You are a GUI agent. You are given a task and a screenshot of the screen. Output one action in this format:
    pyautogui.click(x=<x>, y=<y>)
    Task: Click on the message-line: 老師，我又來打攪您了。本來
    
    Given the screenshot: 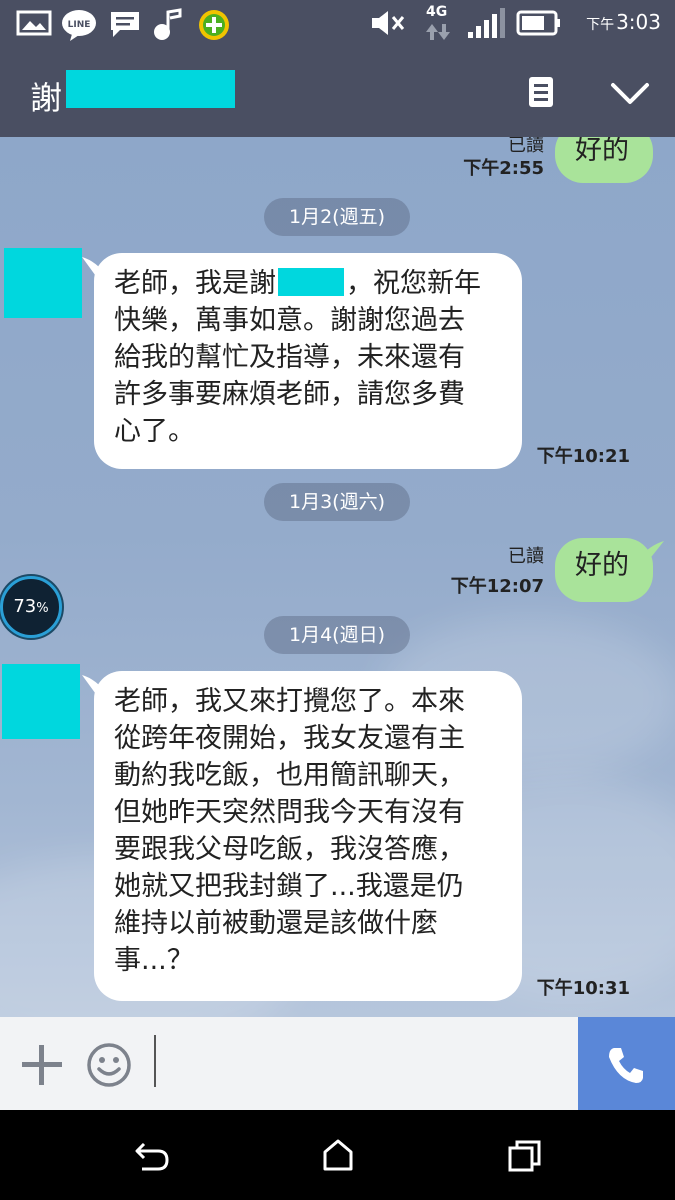 What is the action you would take?
    pyautogui.click(x=289, y=701)
    